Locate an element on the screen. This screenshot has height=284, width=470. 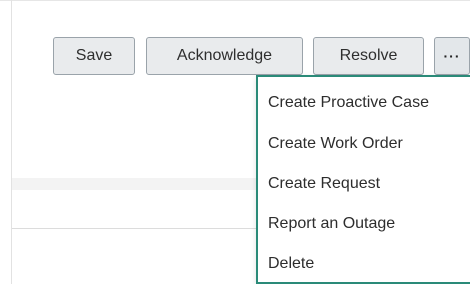
more-actions-button: ··· is located at coordinates (452, 56).